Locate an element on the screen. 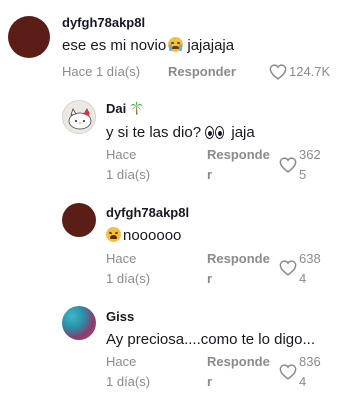 Image resolution: width=345 pixels, height=408 pixels. comment-text: noooooo is located at coordinates (143, 235).